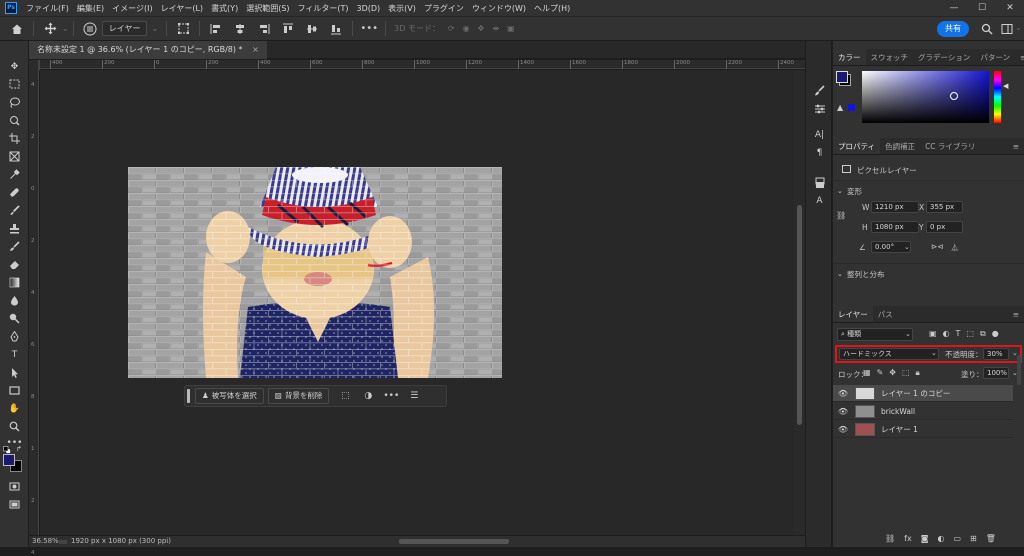 This screenshot has width=1024, height=556. Describe the element at coordinates (799, 302) in the screenshot. I see `vertical-scrollbar` at that location.